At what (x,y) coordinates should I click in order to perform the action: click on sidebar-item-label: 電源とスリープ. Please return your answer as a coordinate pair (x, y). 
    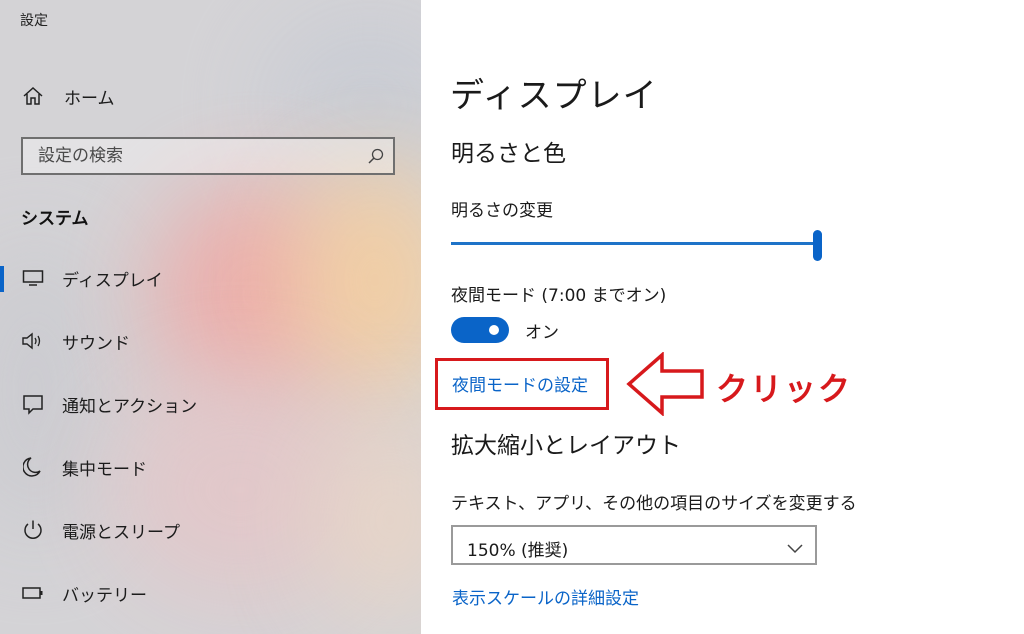
    Looking at the image, I should click on (121, 532).